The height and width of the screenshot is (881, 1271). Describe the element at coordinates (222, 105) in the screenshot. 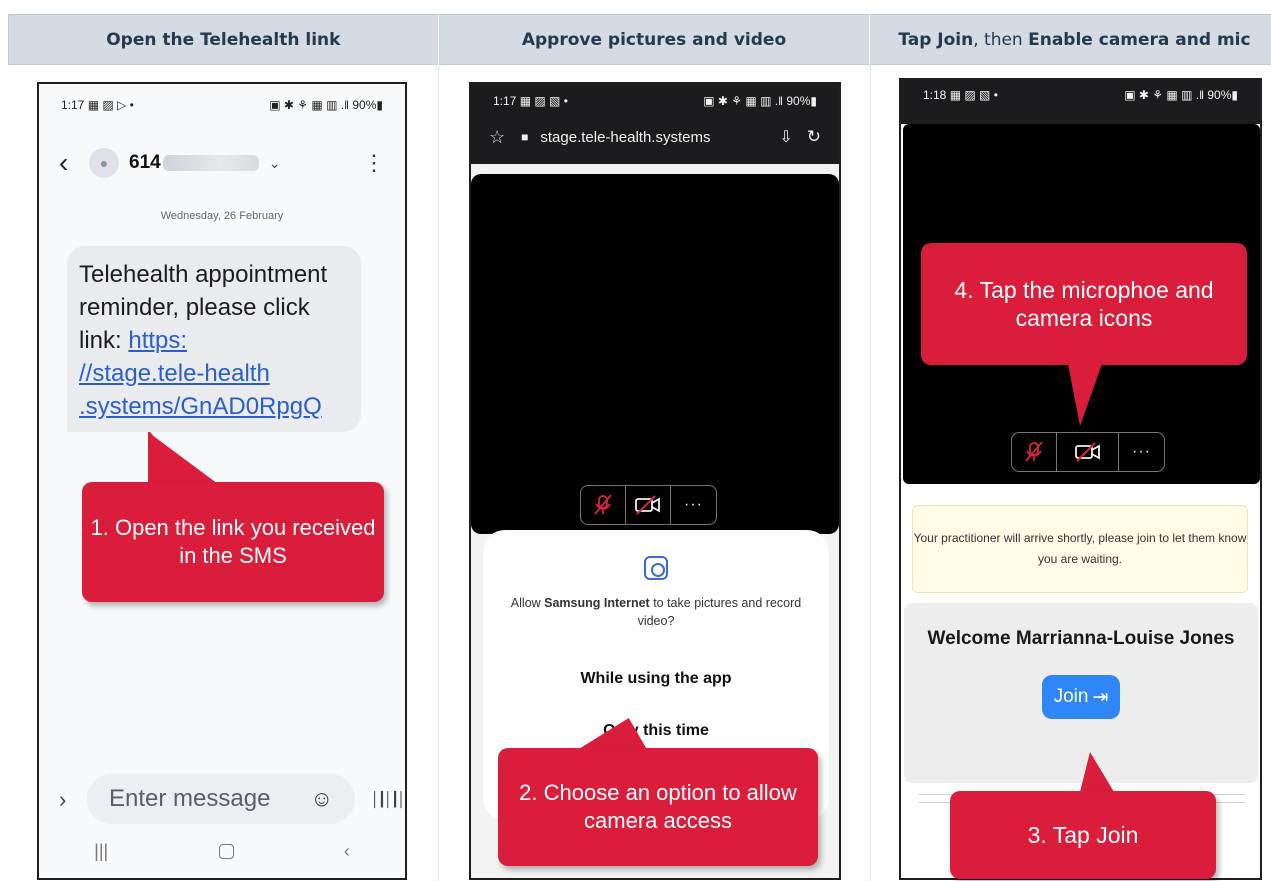

I see `status-bar: 1:17 ▦ ▨ ▷ • ▣ ✱ ⚘ ▦ ▥ .‖ 90%▮` at that location.